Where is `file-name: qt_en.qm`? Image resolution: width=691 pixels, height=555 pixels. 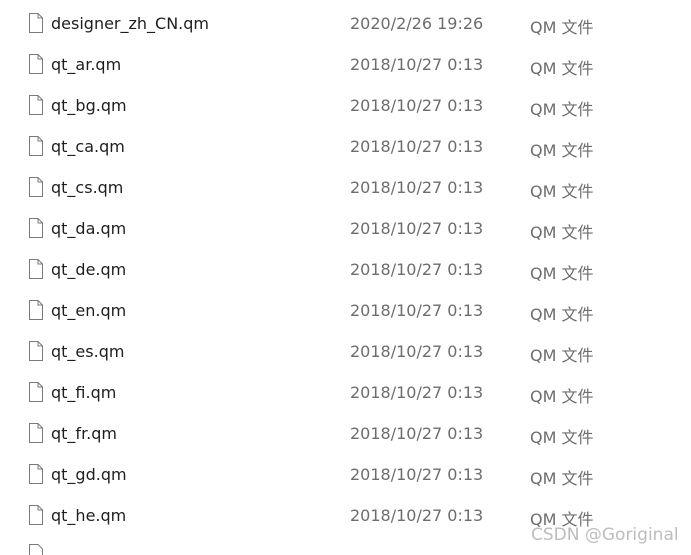
file-name: qt_en.qm is located at coordinates (89, 310).